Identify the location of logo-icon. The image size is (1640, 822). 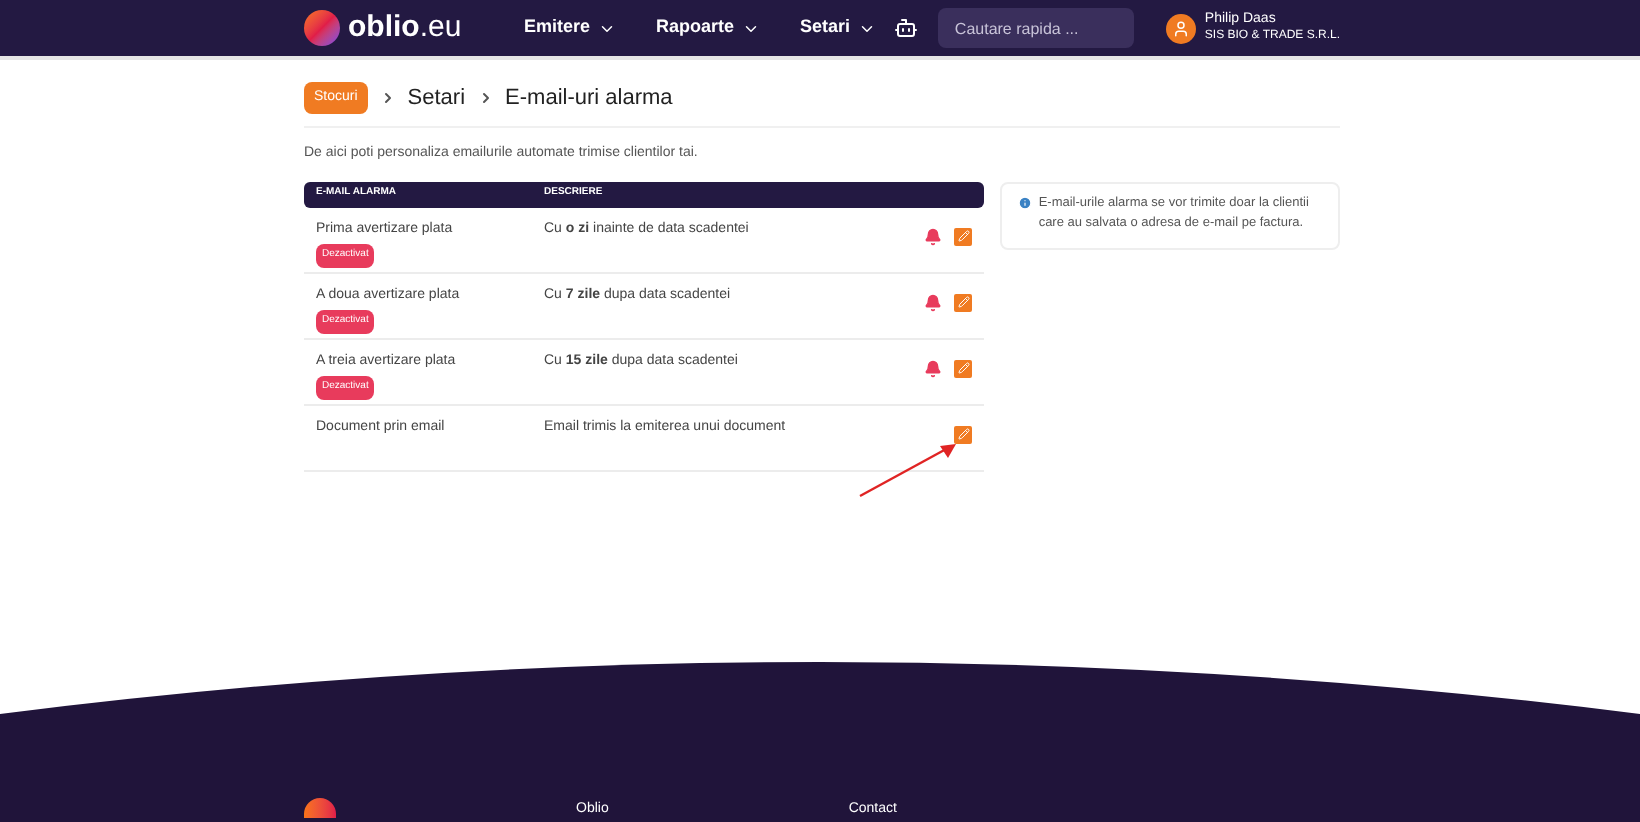
(322, 28).